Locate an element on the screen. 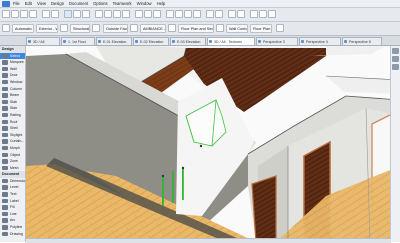 Image resolution: width=400 pixels, height=243 pixels. wall-contours-field: Wall Contours is located at coordinates (237, 28).